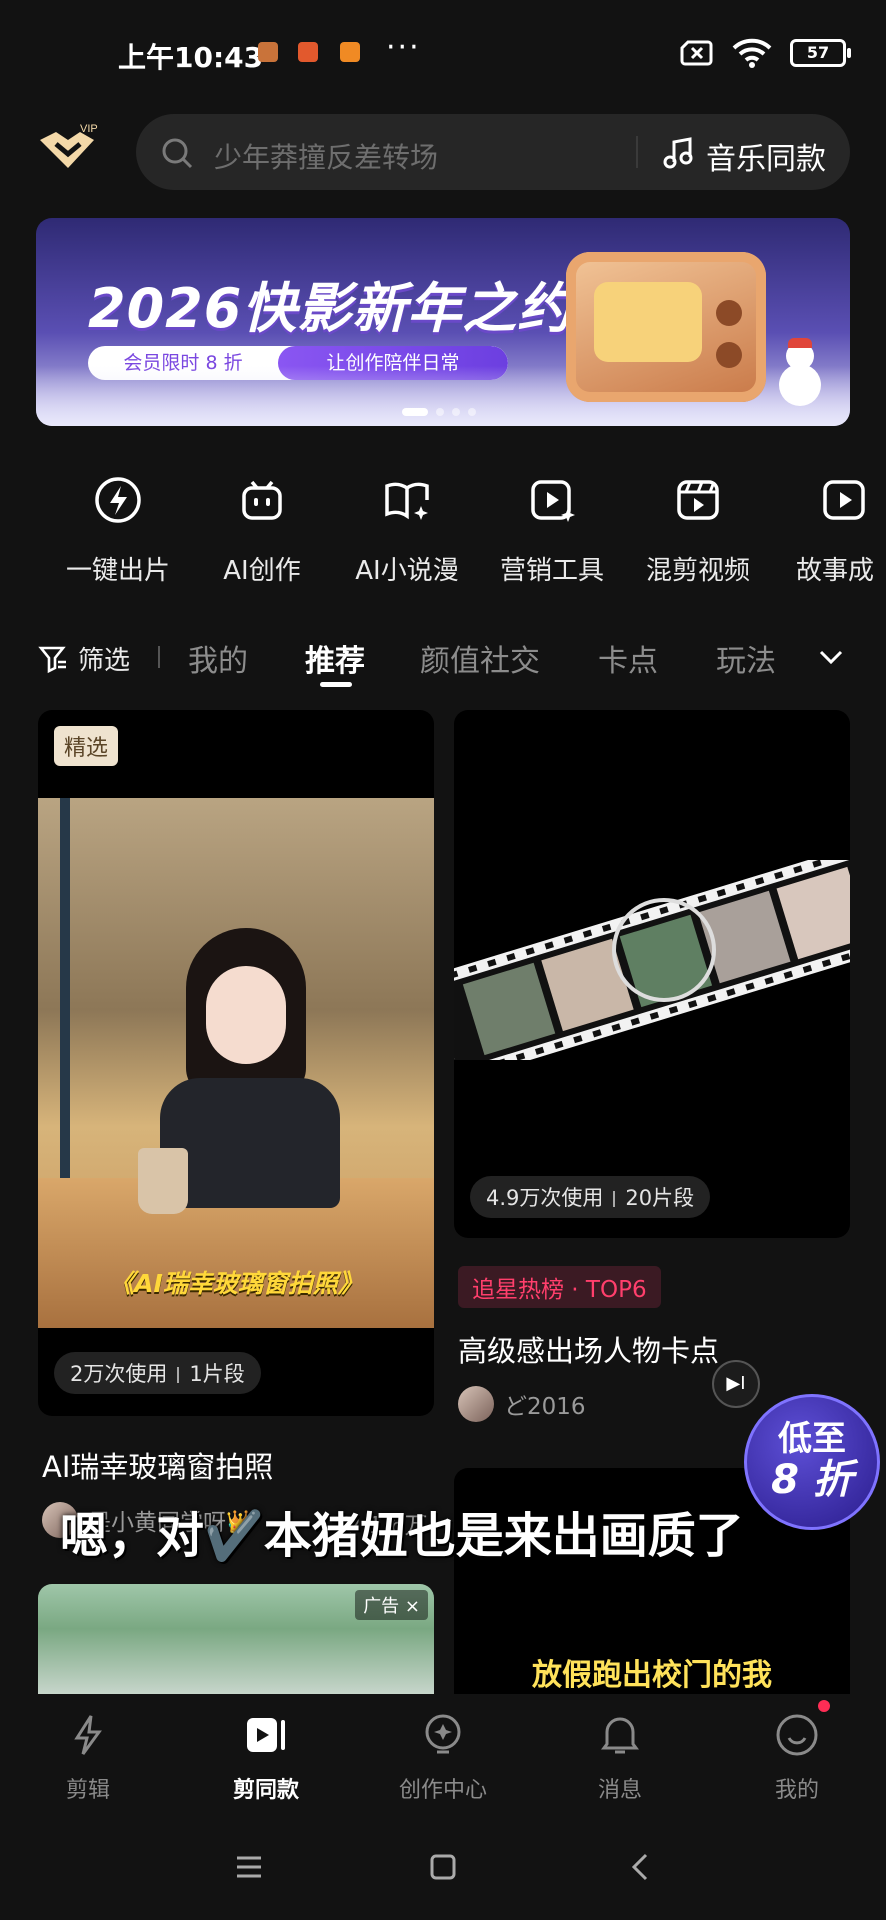 The height and width of the screenshot is (1920, 886). I want to click on battery-icon: 57, so click(820, 53).